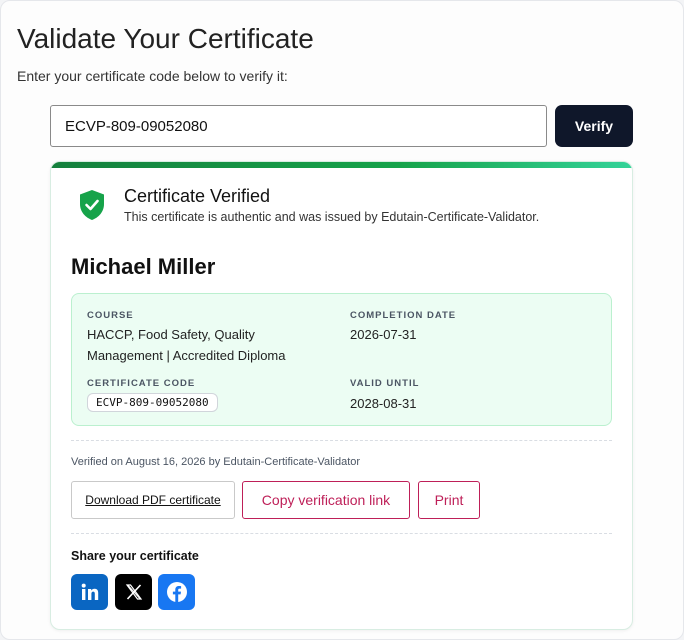 This screenshot has width=684, height=640. Describe the element at coordinates (141, 383) in the screenshot. I see `certificate-code-label: CERTIFICATE CODE` at that location.